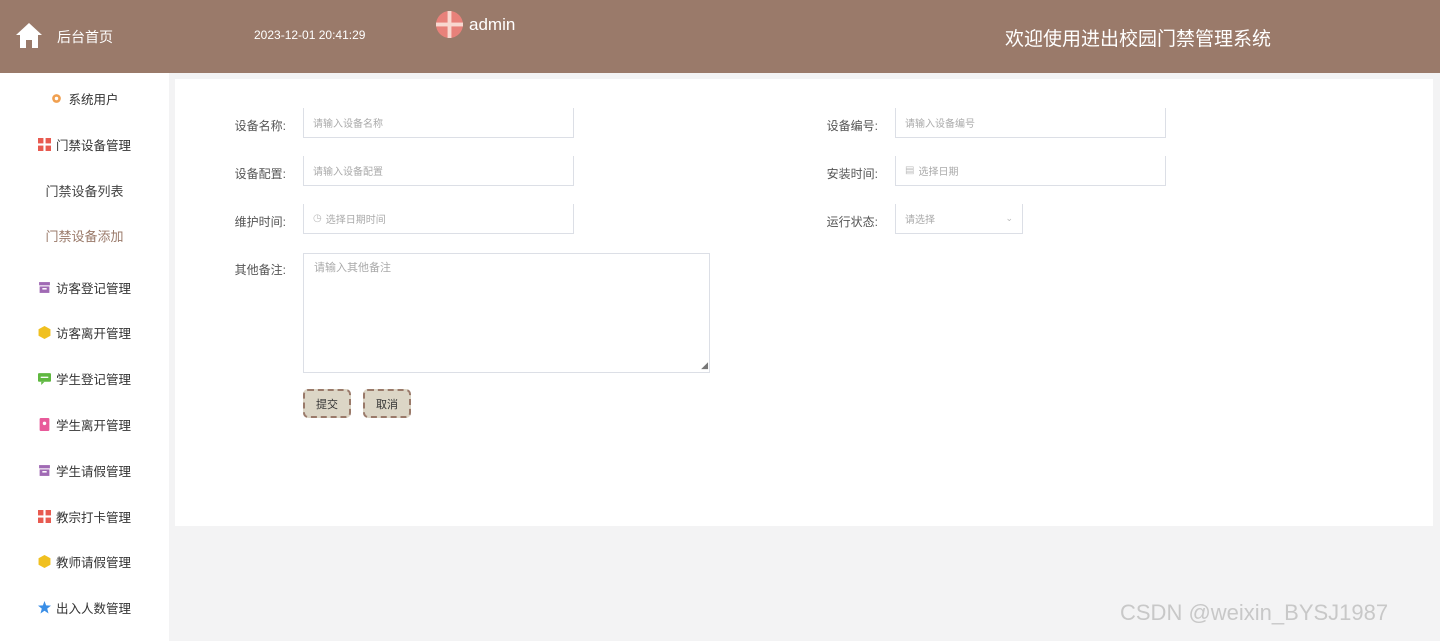 The image size is (1440, 641). What do you see at coordinates (492, 25) in the screenshot?
I see `username: admin` at bounding box center [492, 25].